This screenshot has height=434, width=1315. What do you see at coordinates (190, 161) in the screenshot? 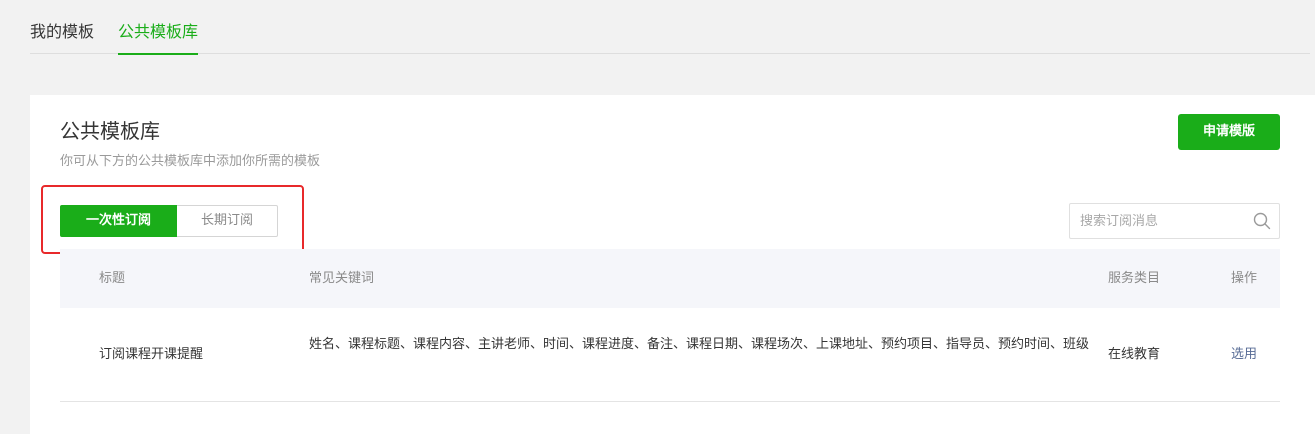
I see `page-description: 你可从下方的公共模板库中添加你所需的模板` at bounding box center [190, 161].